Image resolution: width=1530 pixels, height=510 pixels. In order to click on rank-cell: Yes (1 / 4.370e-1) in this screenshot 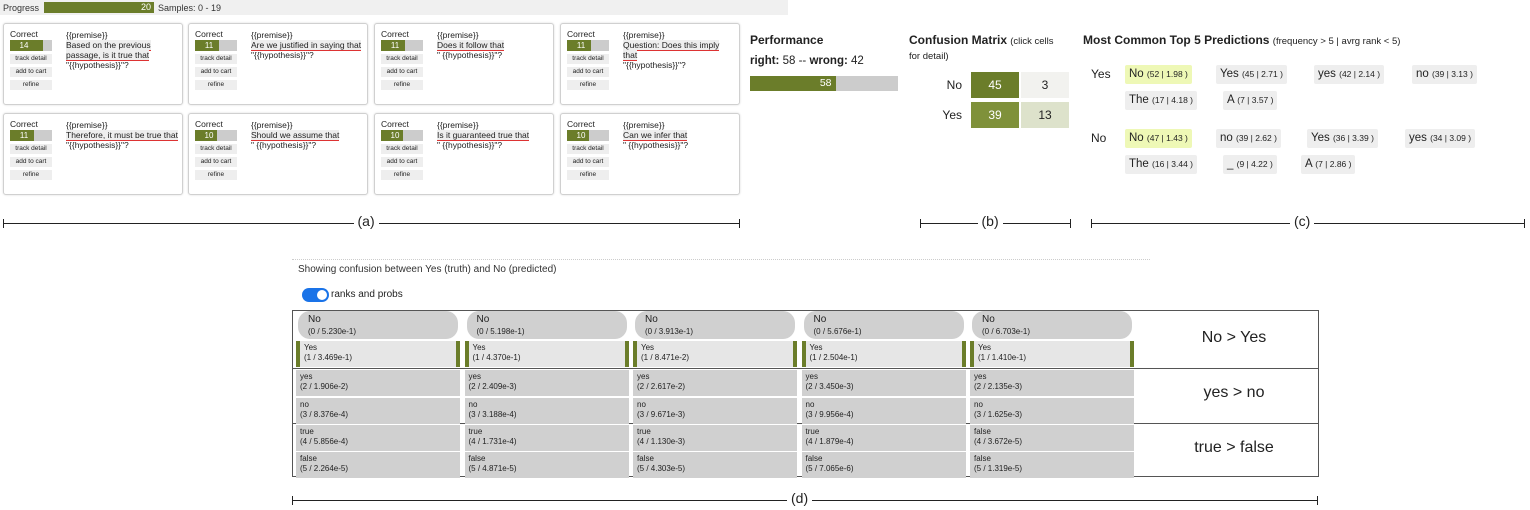, I will do `click(546, 354)`.